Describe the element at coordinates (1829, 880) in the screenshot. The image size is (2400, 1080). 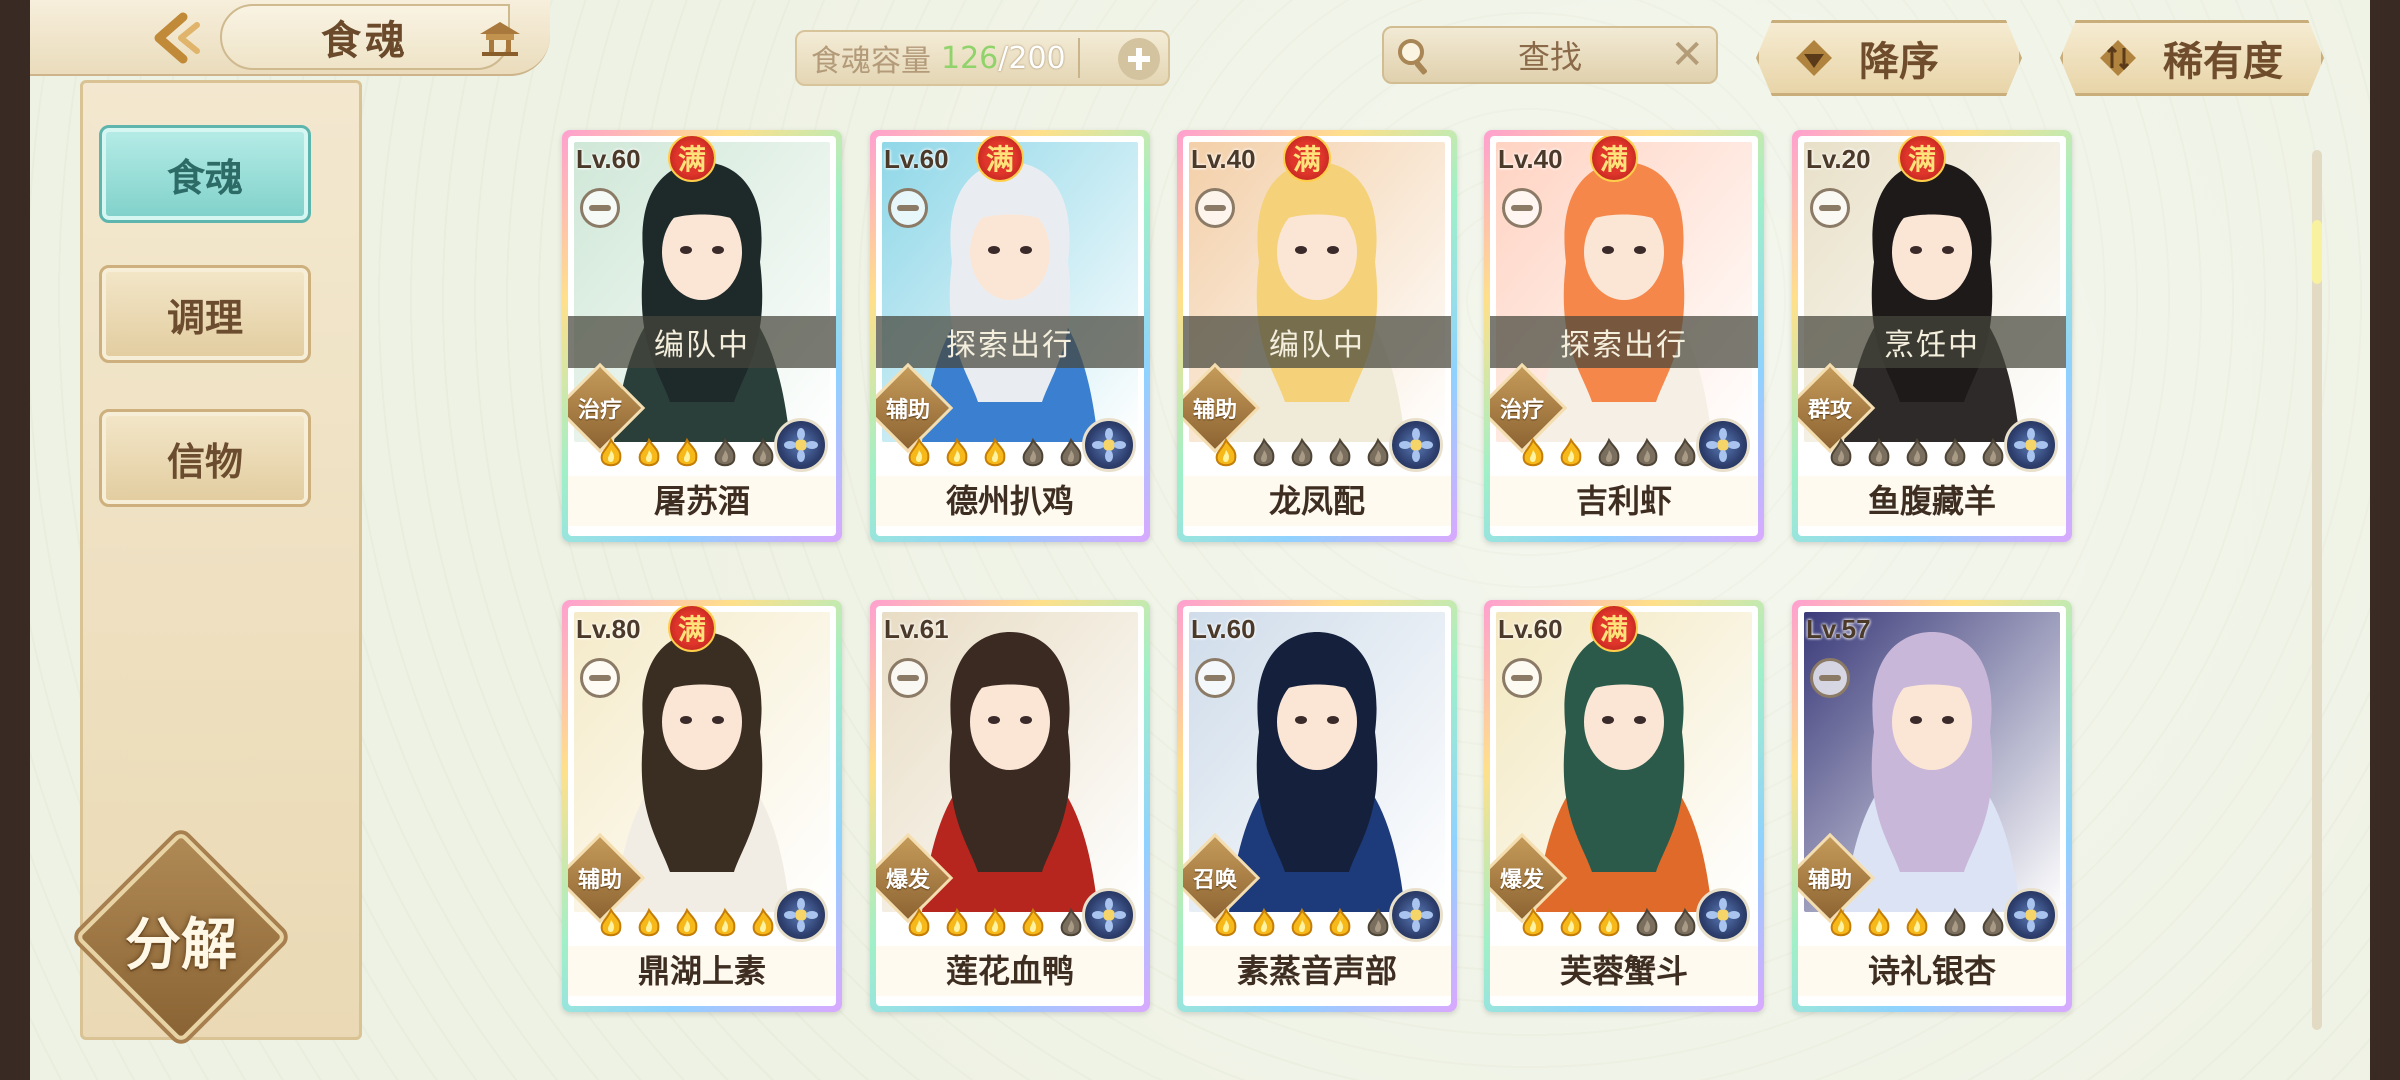
I see `role-label: 辅助` at that location.